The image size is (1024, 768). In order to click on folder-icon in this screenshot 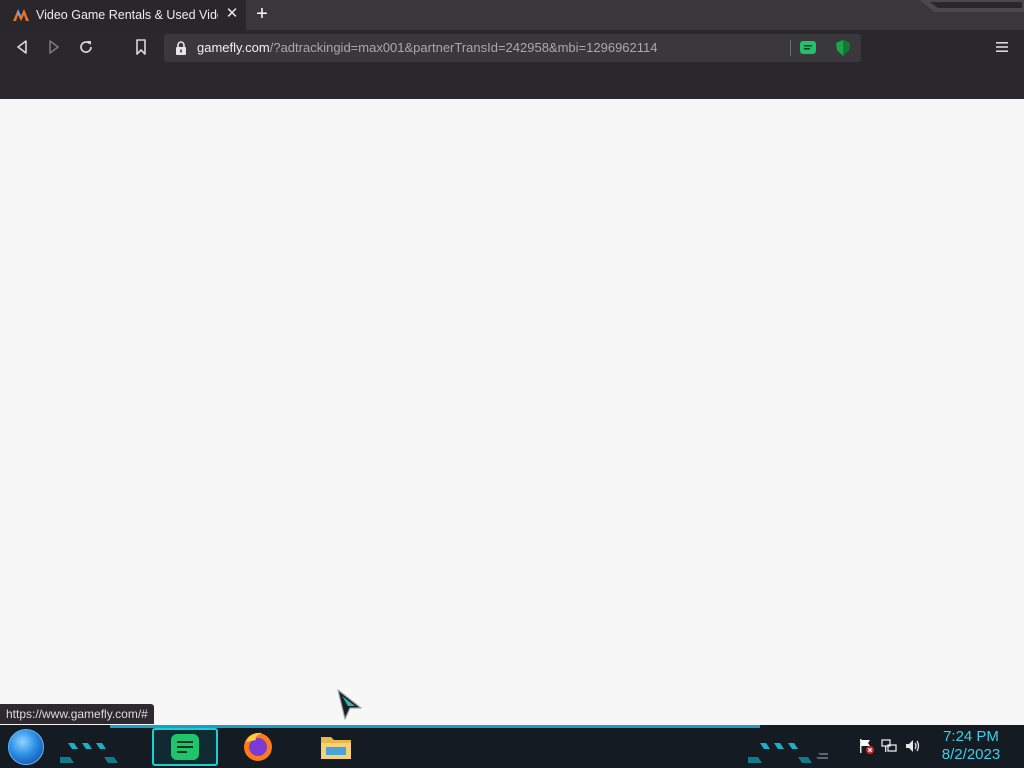, I will do `click(336, 748)`.